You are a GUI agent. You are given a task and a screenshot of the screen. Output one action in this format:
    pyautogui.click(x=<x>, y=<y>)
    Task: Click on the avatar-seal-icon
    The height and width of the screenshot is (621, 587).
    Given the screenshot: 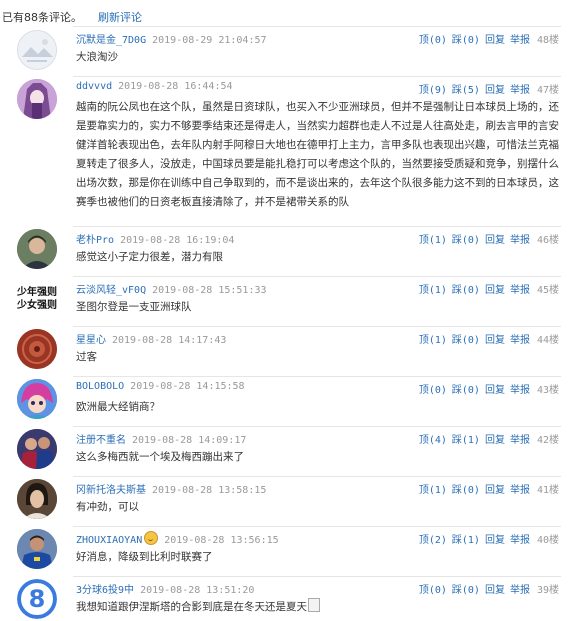 What is the action you would take?
    pyautogui.click(x=37, y=349)
    